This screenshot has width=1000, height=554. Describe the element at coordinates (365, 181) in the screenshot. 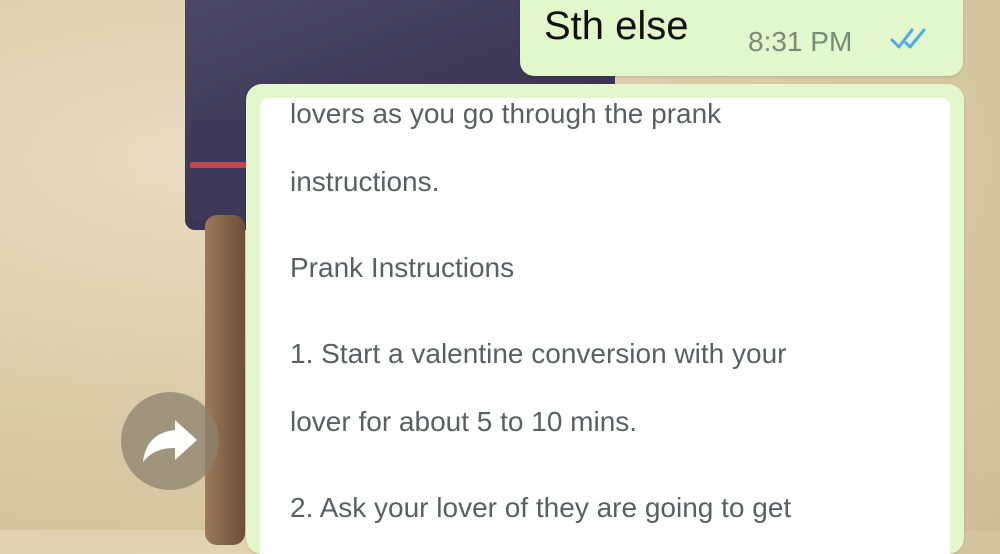

I see `message-line: instructions.` at that location.